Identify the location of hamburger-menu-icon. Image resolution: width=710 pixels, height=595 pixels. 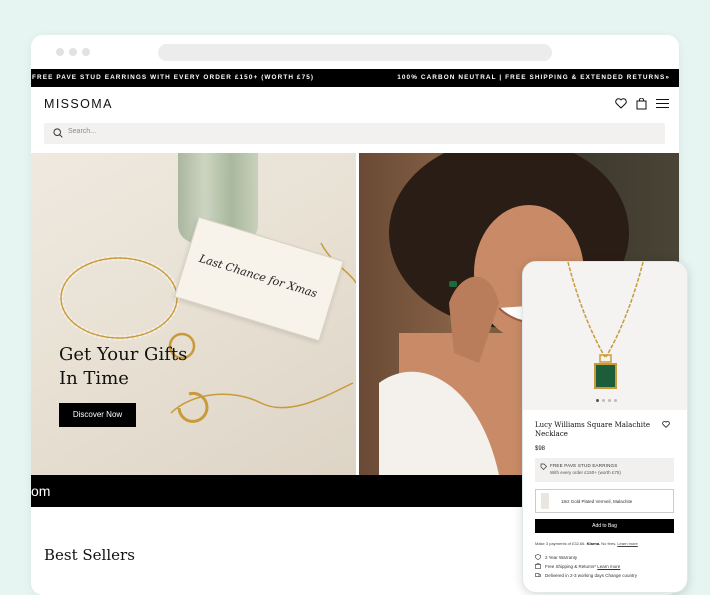
(662, 103).